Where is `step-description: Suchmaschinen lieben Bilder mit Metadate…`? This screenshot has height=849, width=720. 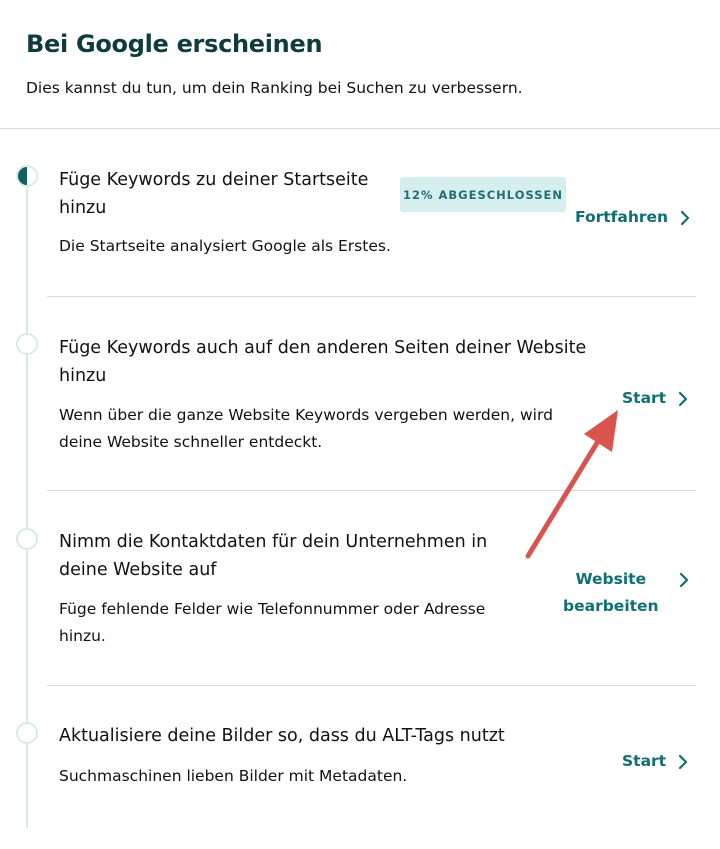
step-description: Suchmaschinen lieben Bilder mit Metadate… is located at coordinates (233, 776).